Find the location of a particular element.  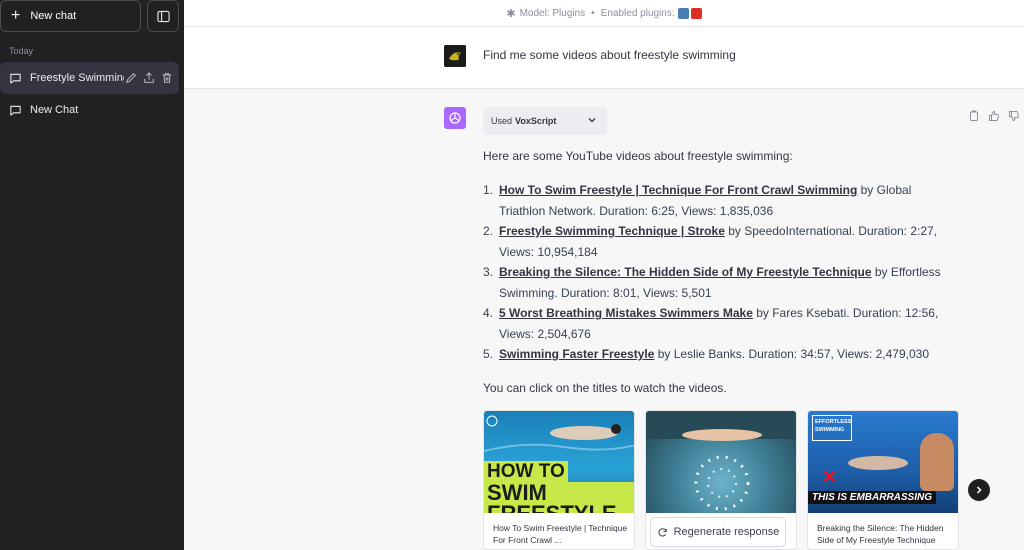

sidebar-item-label: New Chat is located at coordinates (54, 110).